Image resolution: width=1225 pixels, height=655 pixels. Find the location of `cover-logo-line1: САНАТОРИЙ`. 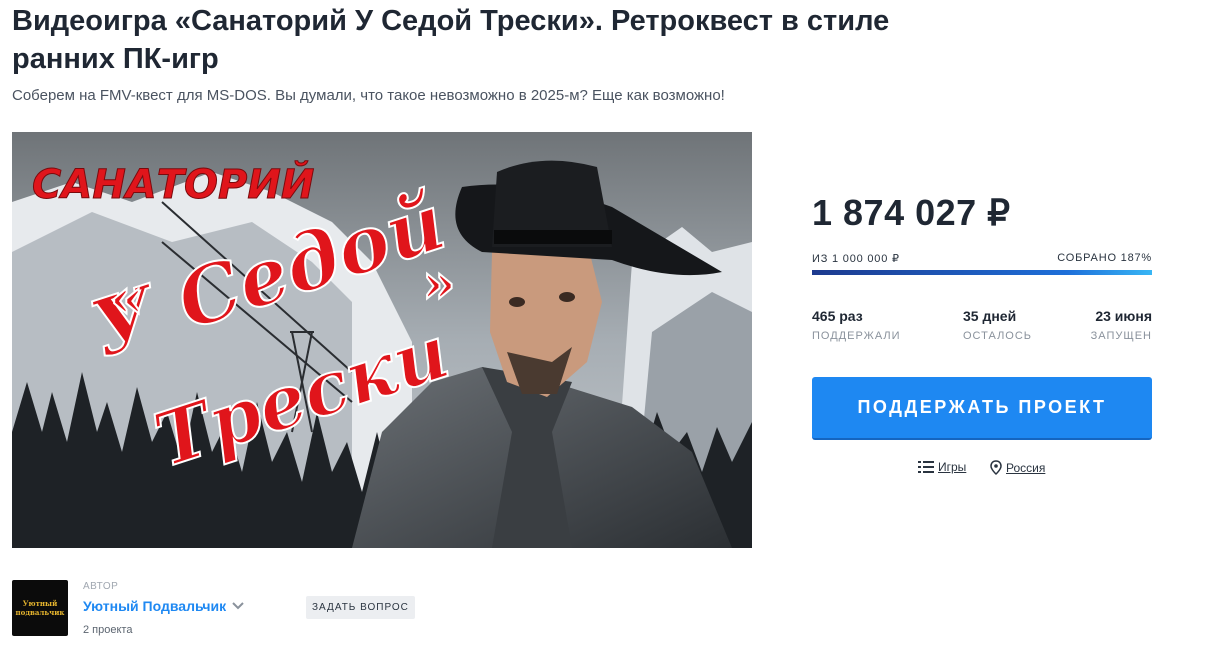

cover-logo-line1: САНАТОРИЙ is located at coordinates (173, 184).